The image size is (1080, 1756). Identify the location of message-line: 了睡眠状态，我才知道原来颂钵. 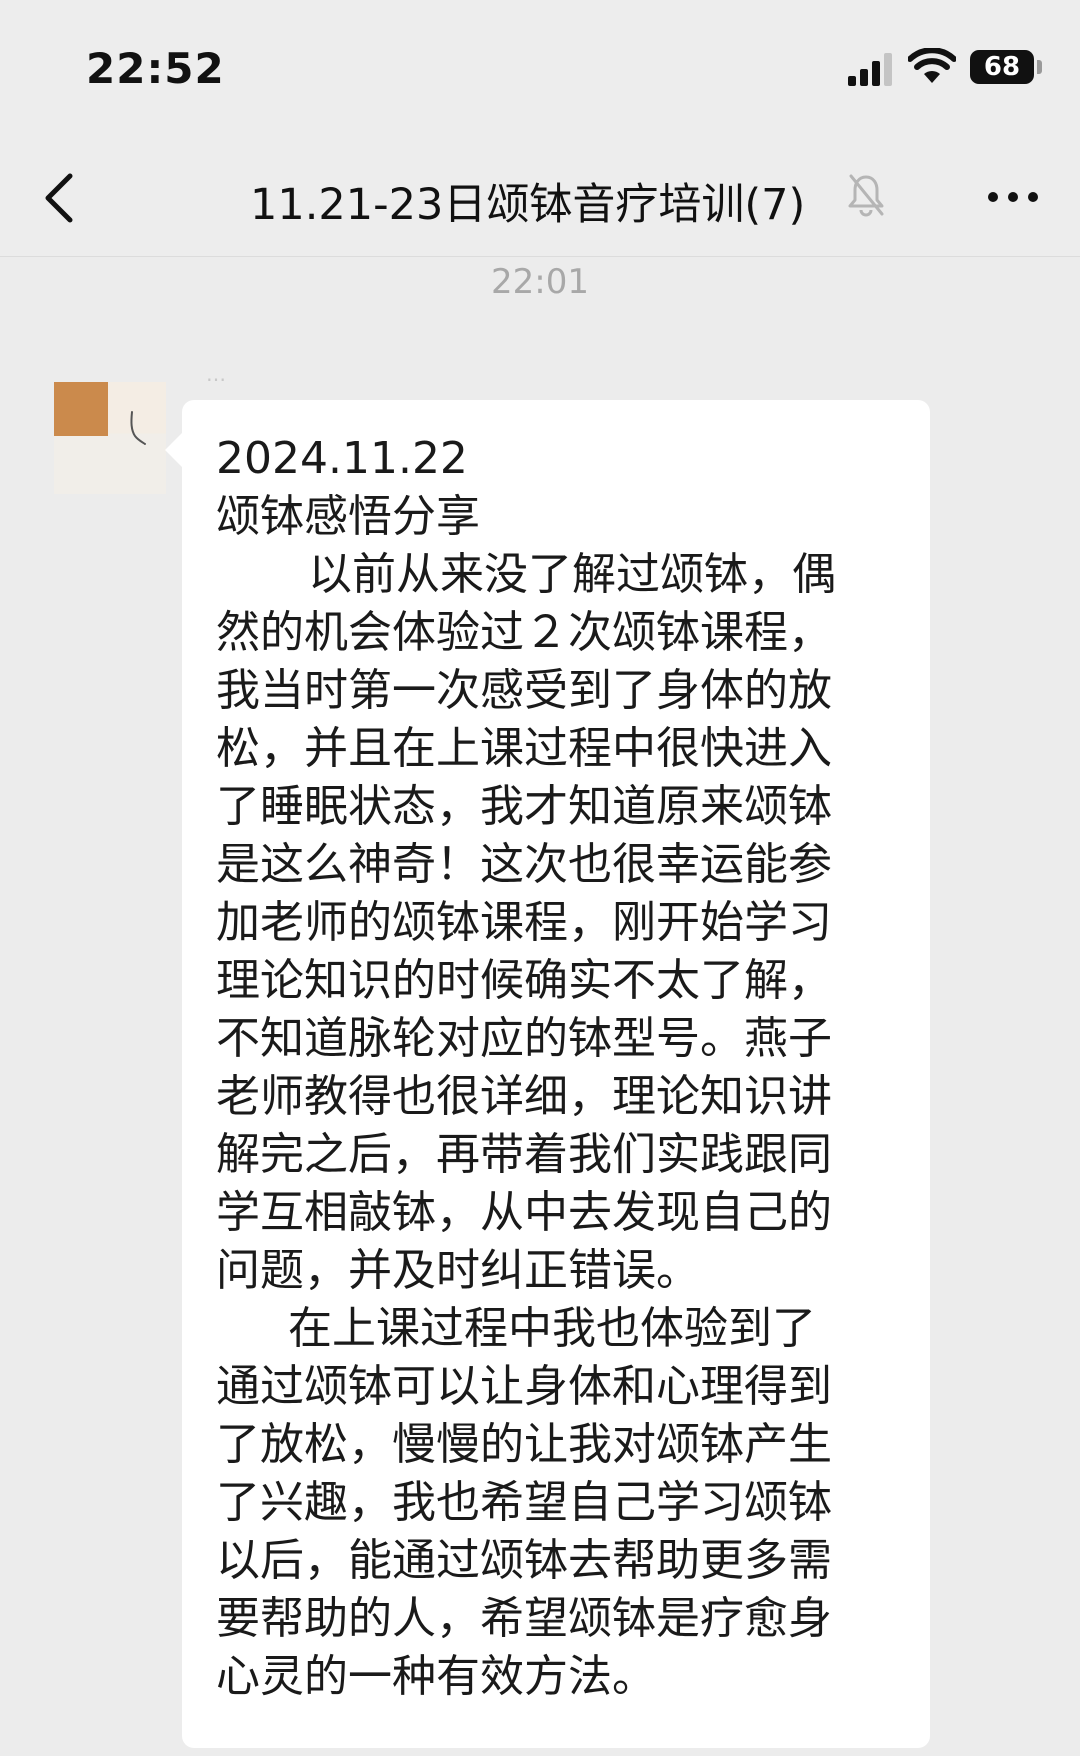
(524, 806).